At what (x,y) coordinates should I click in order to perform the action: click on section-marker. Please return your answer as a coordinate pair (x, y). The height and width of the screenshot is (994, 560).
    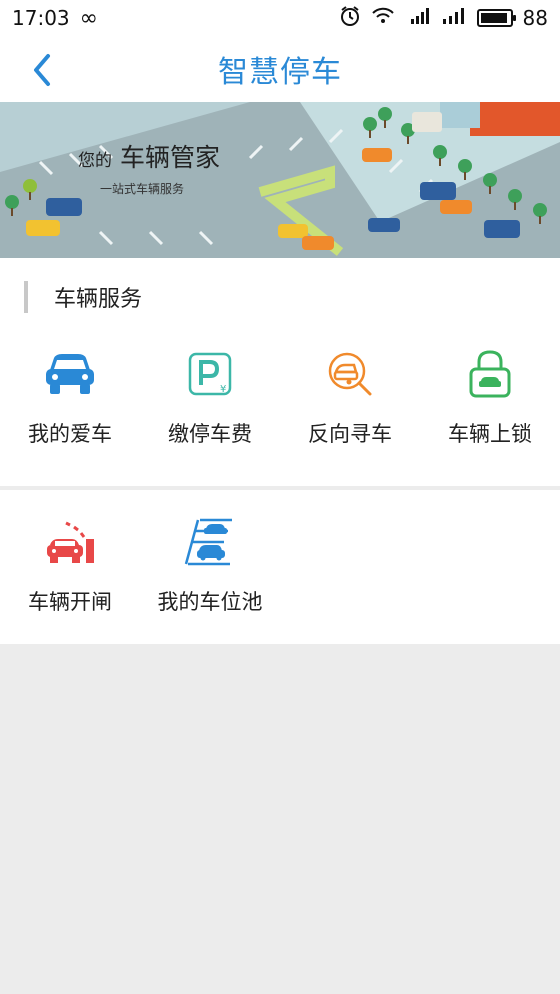
    Looking at the image, I should click on (26, 297).